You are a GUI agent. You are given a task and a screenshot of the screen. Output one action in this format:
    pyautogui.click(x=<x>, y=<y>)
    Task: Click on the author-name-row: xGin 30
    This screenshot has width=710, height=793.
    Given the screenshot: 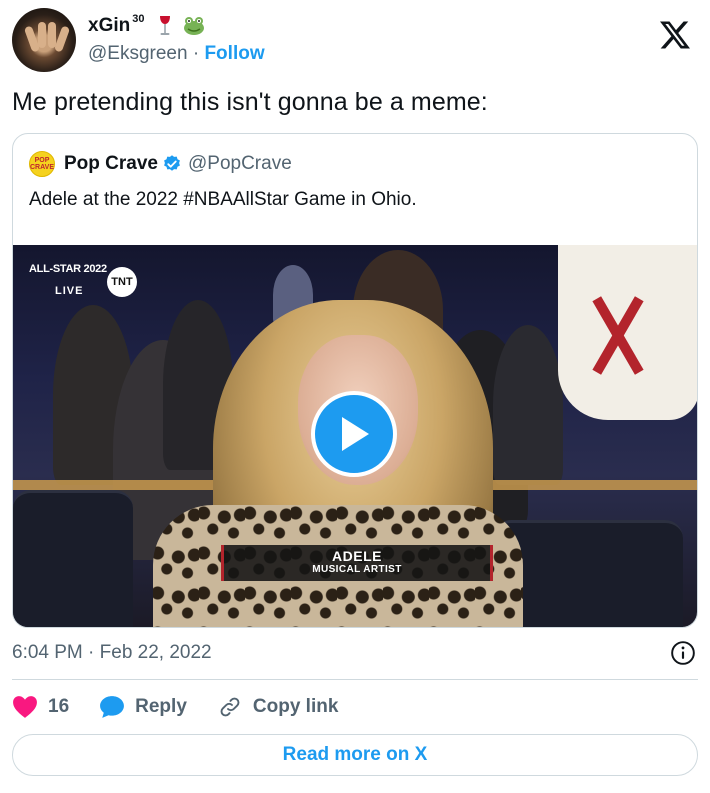 What is the action you would take?
    pyautogui.click(x=147, y=25)
    